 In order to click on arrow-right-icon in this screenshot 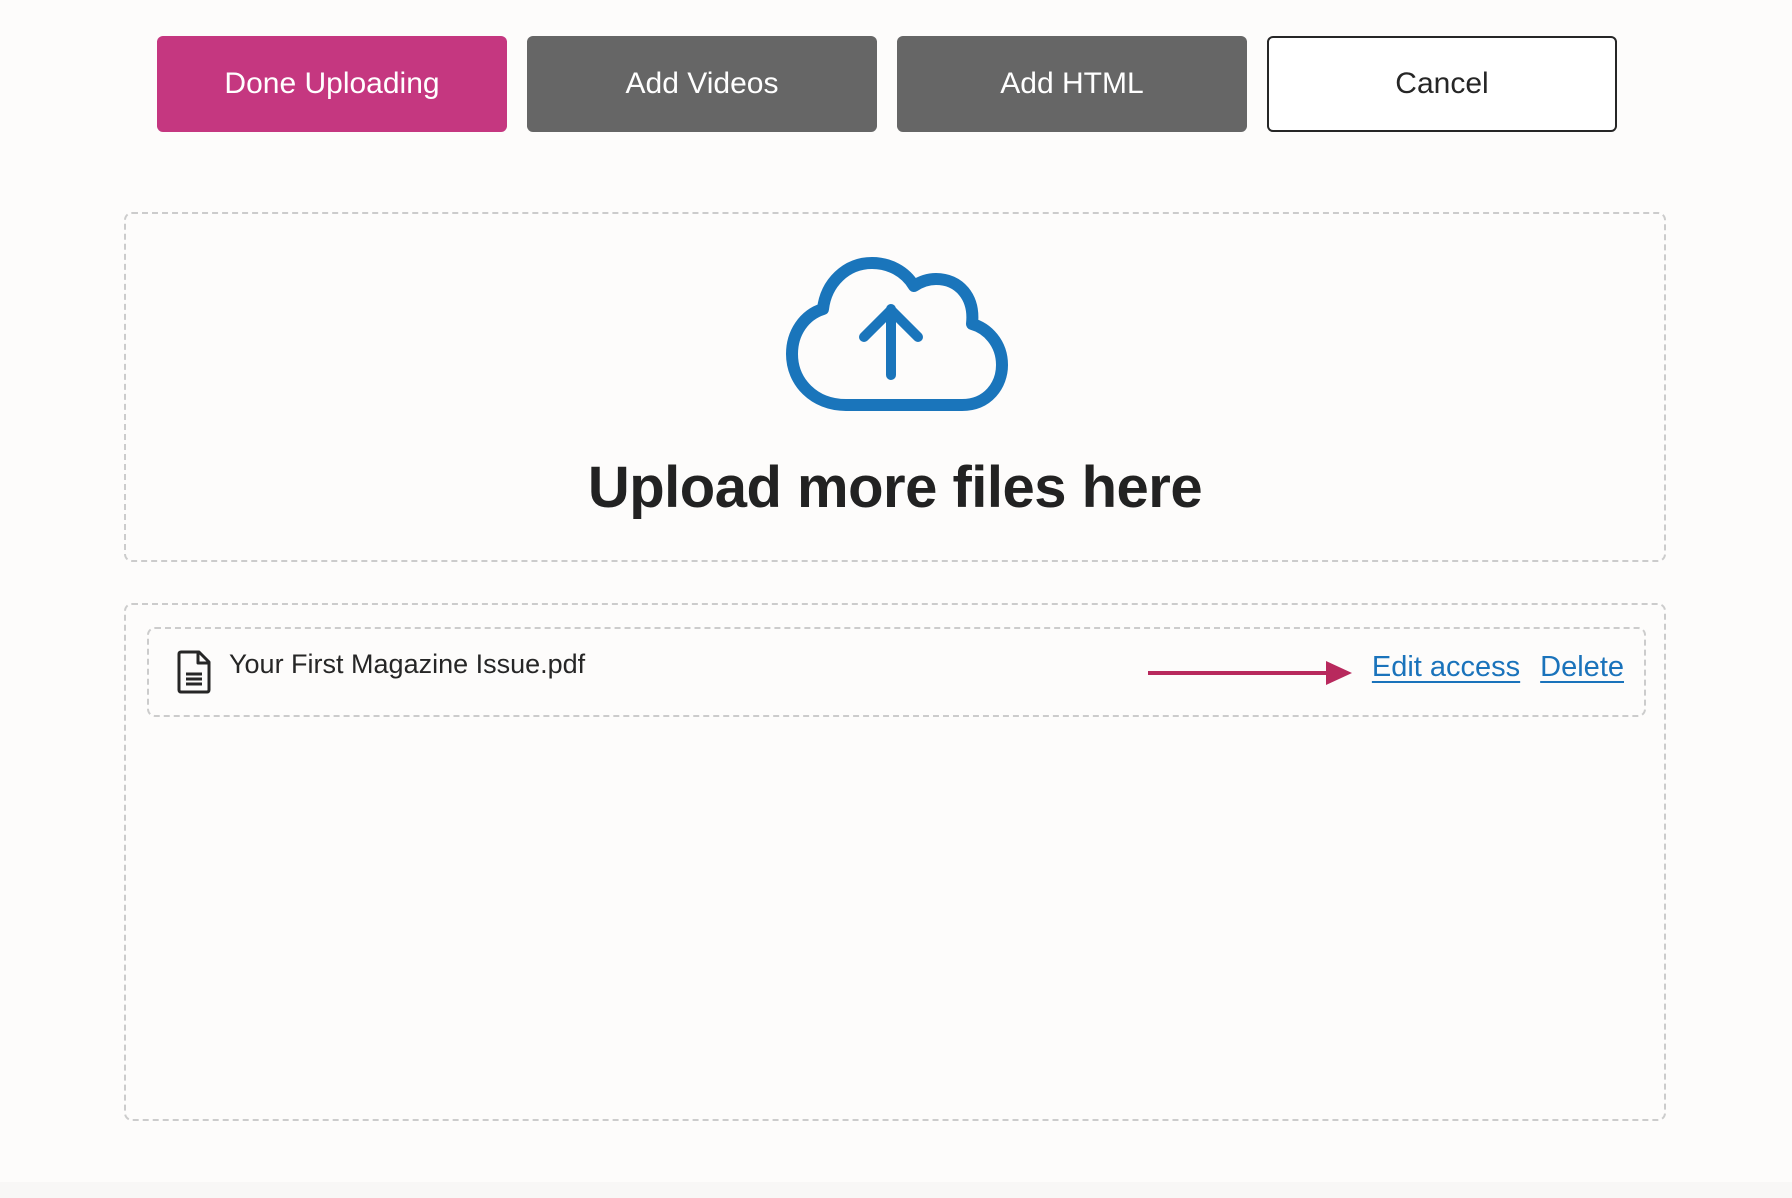, I will do `click(1250, 673)`.